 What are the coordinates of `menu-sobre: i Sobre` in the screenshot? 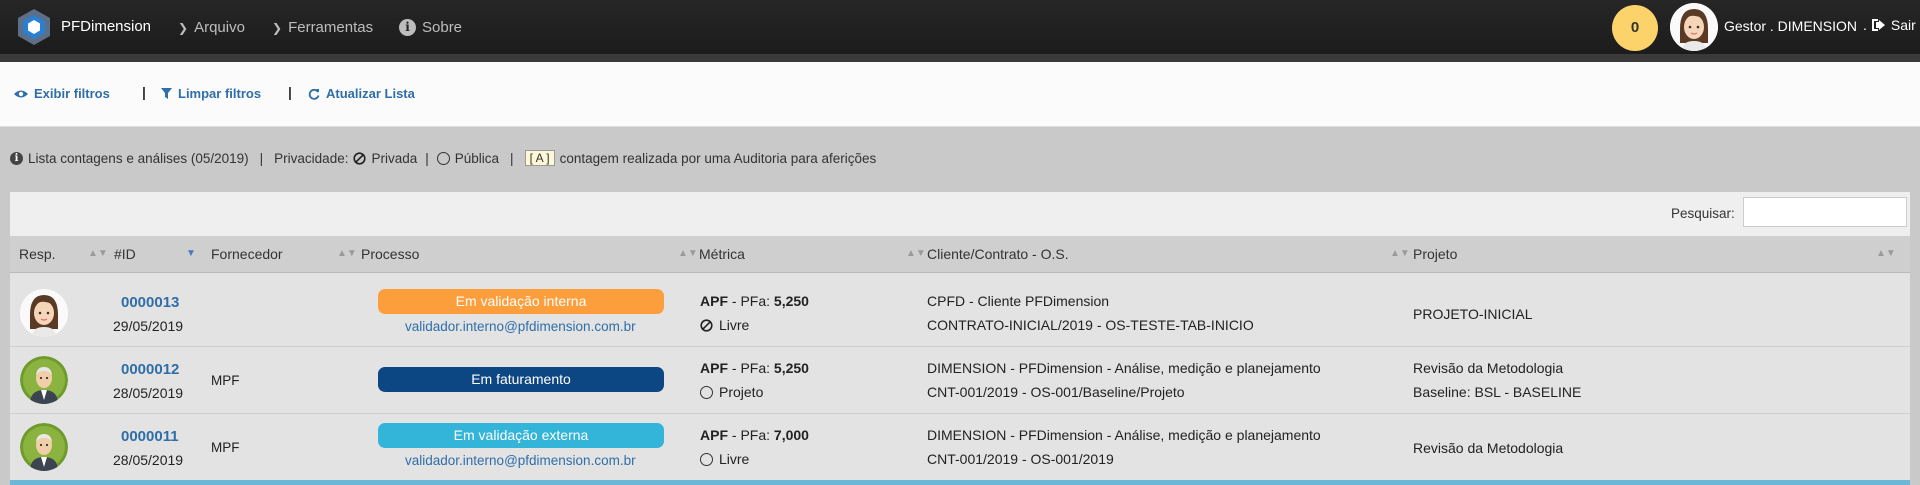 It's located at (430, 27).